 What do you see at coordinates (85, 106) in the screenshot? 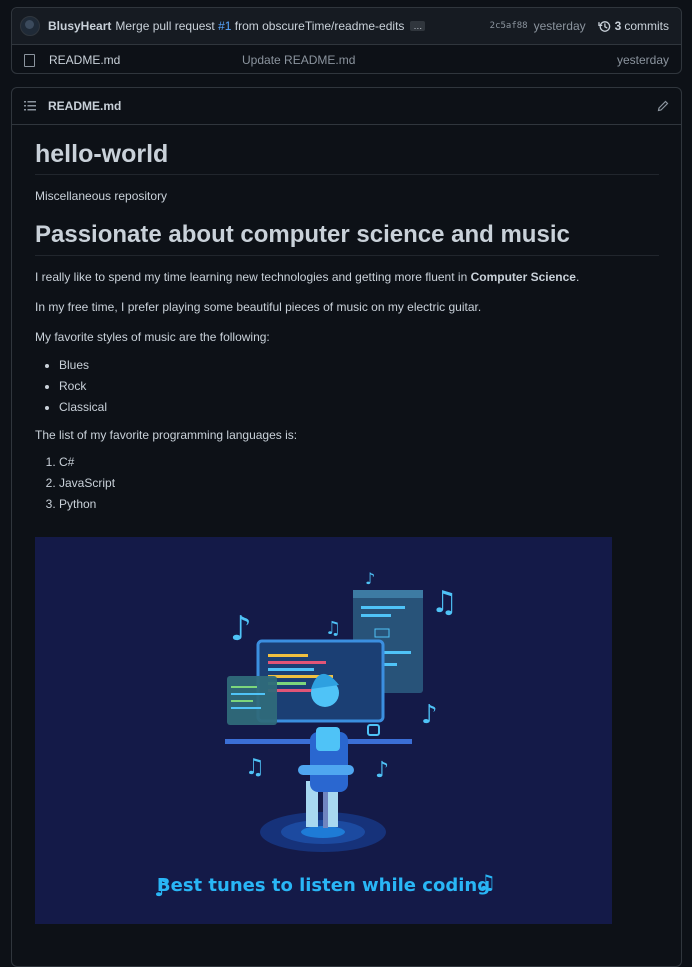
I see `readme-filename: README.md` at bounding box center [85, 106].